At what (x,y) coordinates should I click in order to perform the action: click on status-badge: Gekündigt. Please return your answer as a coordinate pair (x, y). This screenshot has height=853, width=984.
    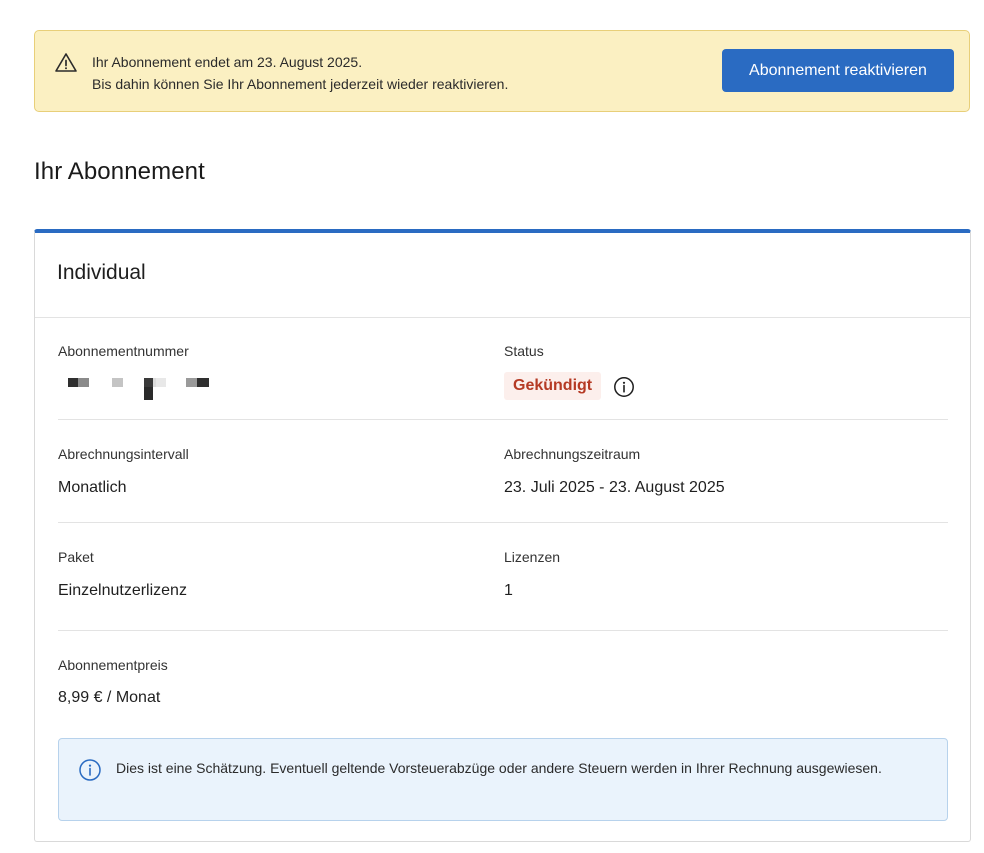
    Looking at the image, I should click on (553, 386).